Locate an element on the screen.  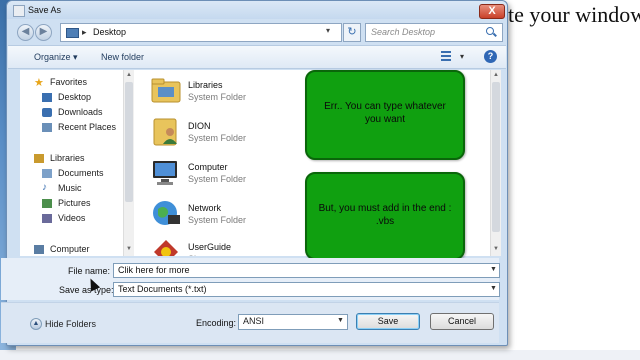
encoding-dropdown-icon: ▼ is located at coordinates (340, 320).